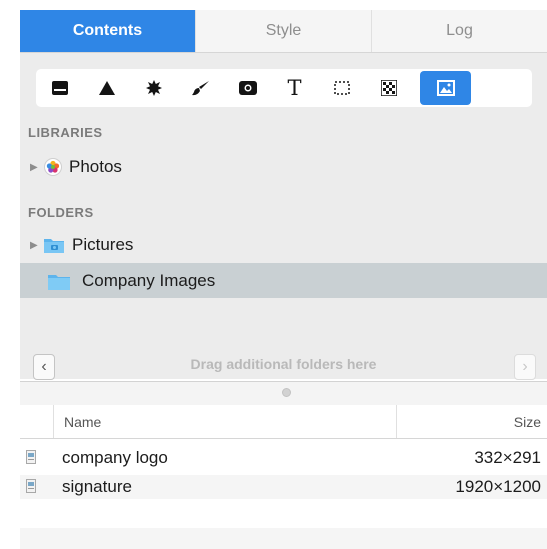 The height and width of the screenshot is (549, 547). Describe the element at coordinates (286, 392) in the screenshot. I see `split-handle` at that location.